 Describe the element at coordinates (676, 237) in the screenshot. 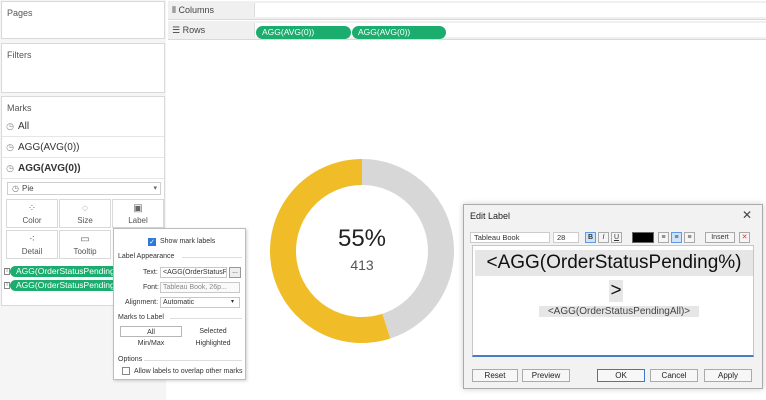

I see `align-center-icon: ≡` at that location.